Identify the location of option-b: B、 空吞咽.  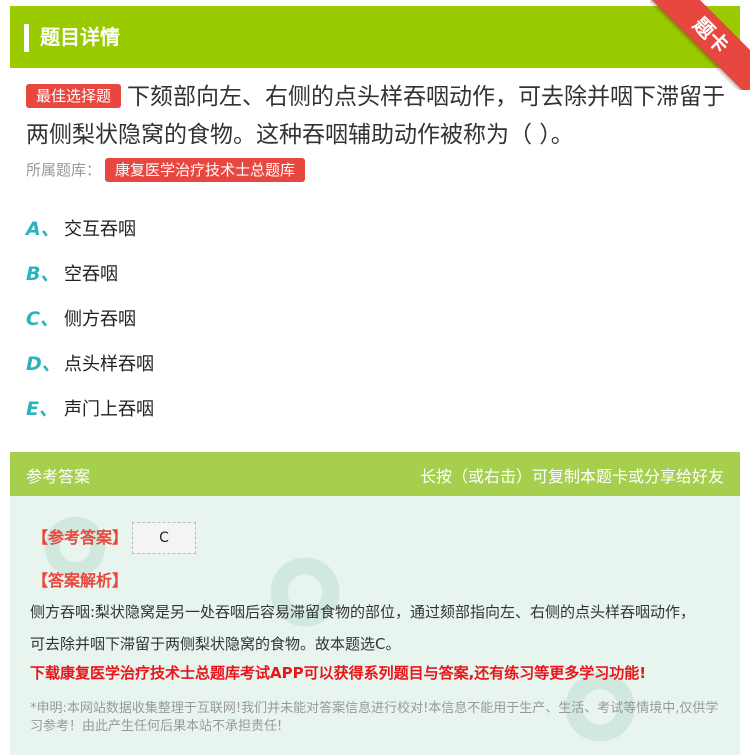
(90, 272).